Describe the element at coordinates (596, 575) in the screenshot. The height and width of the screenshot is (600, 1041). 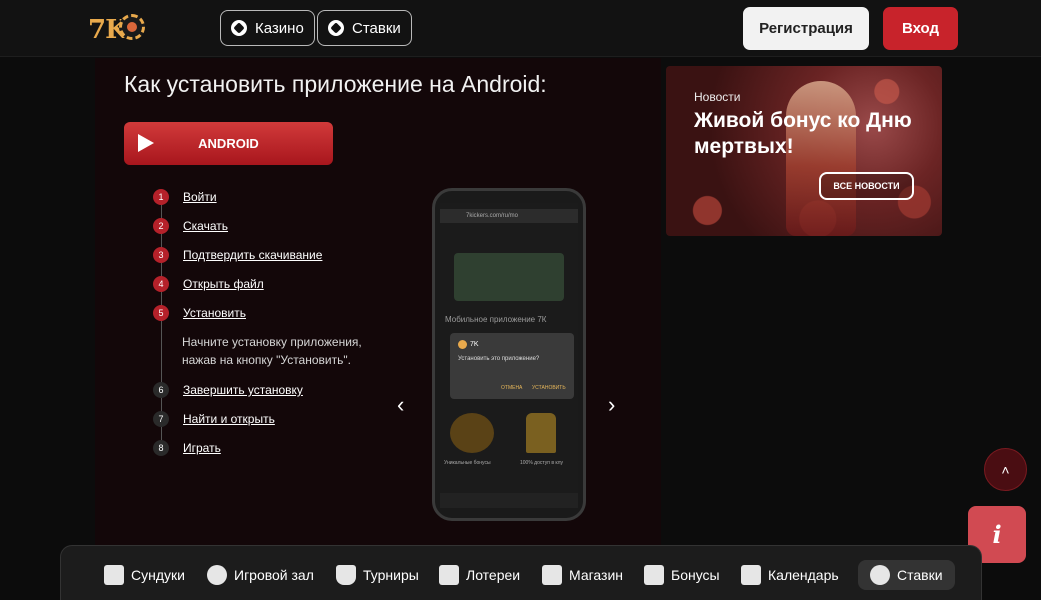
I see `bottom-nav-label: Магазин` at that location.